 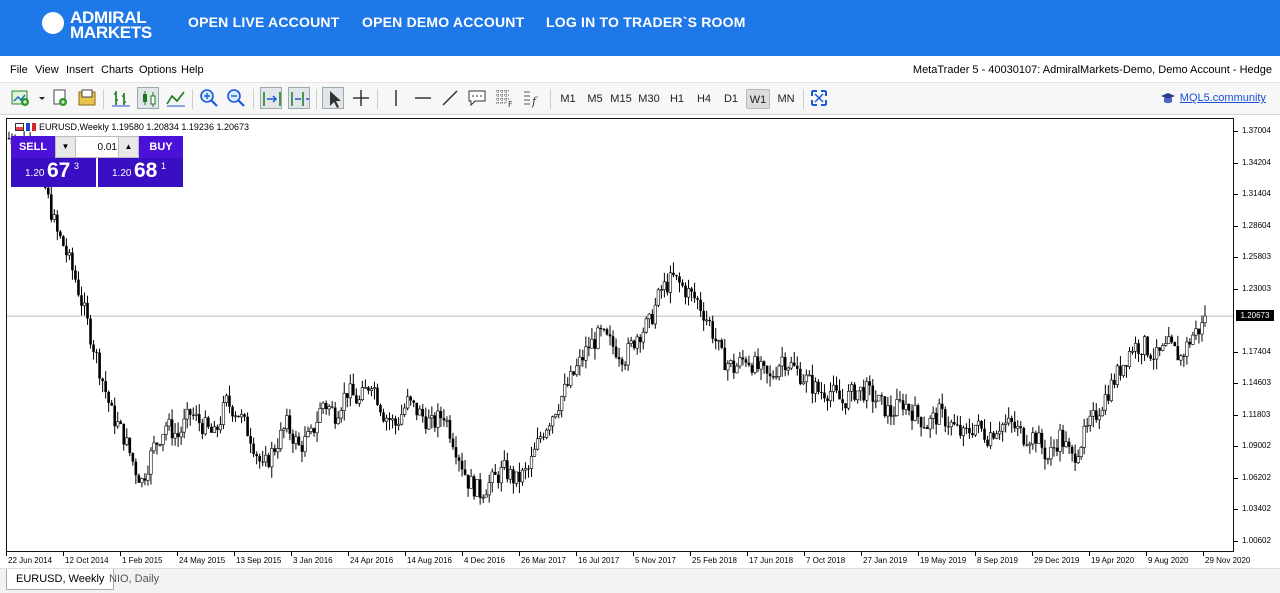 What do you see at coordinates (568, 99) in the screenshot?
I see `timeframe-m1: M1` at bounding box center [568, 99].